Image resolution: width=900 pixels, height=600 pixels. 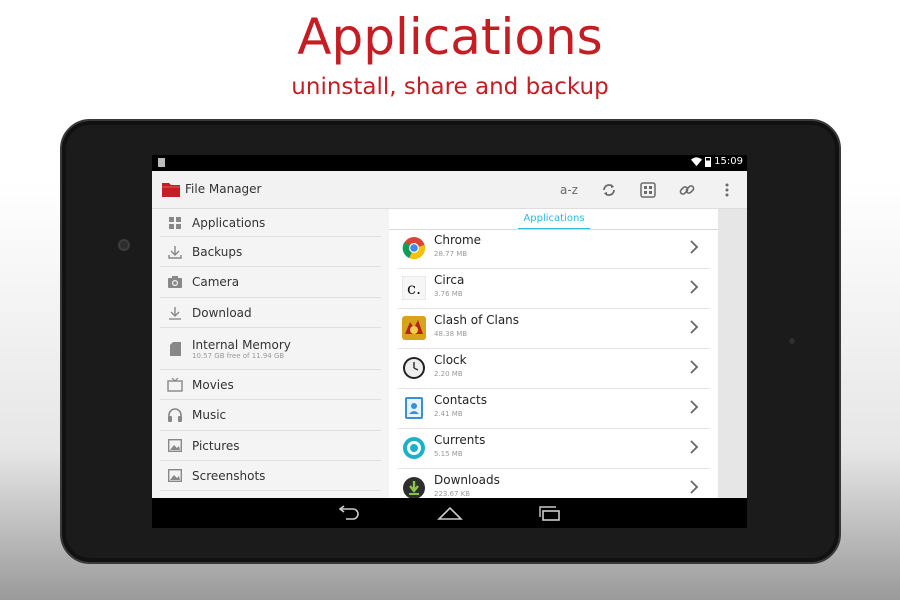 What do you see at coordinates (216, 445) in the screenshot?
I see `drawer-item-label: Pictures` at bounding box center [216, 445].